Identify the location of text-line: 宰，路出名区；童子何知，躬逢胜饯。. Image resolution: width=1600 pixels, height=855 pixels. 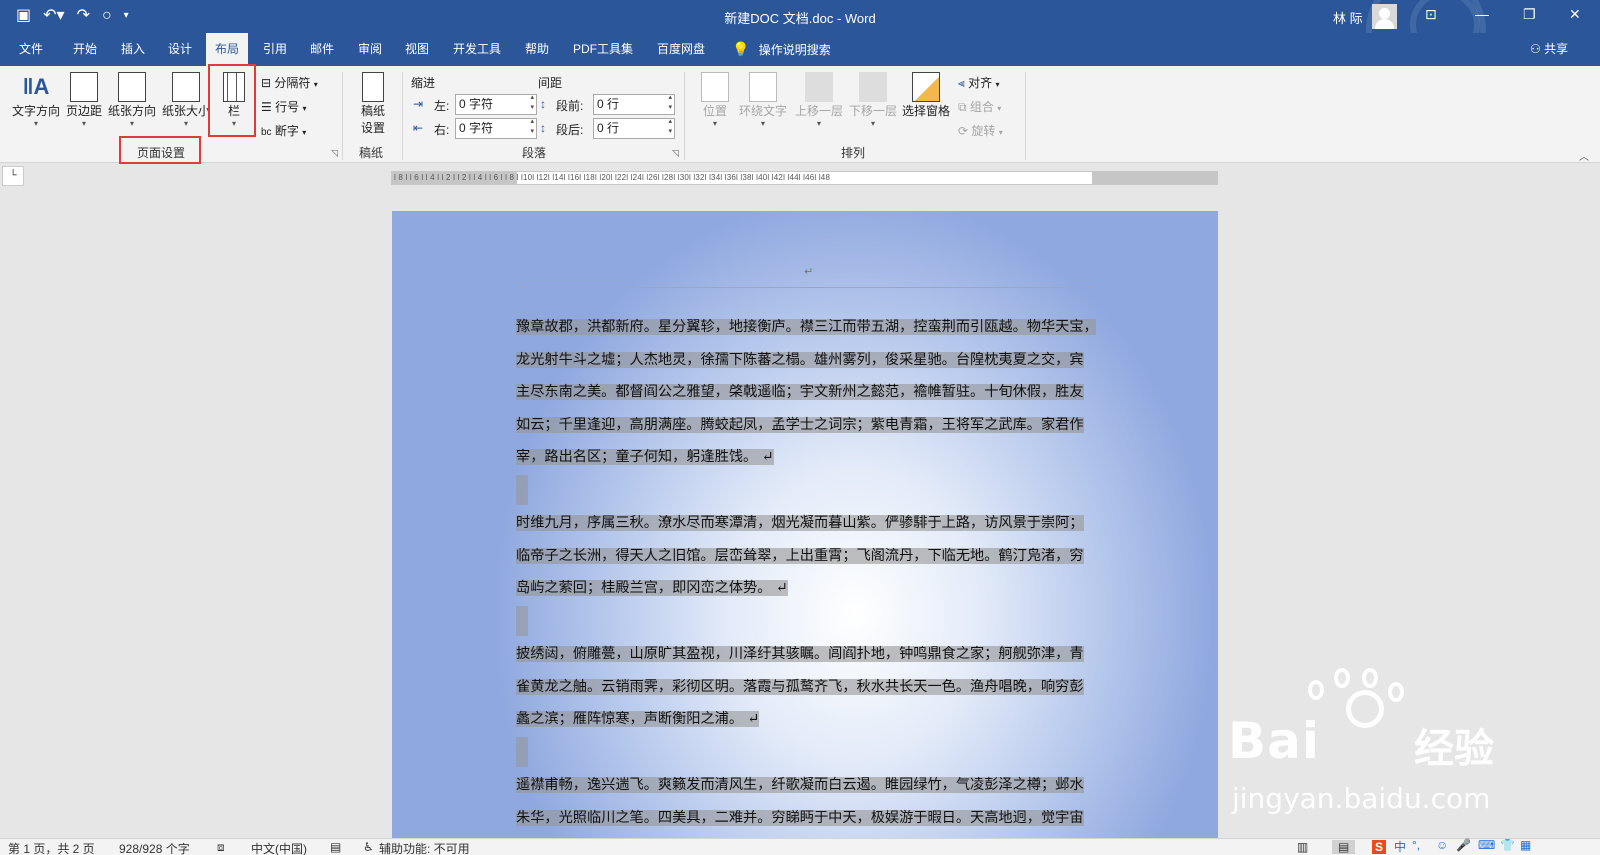
(637, 457).